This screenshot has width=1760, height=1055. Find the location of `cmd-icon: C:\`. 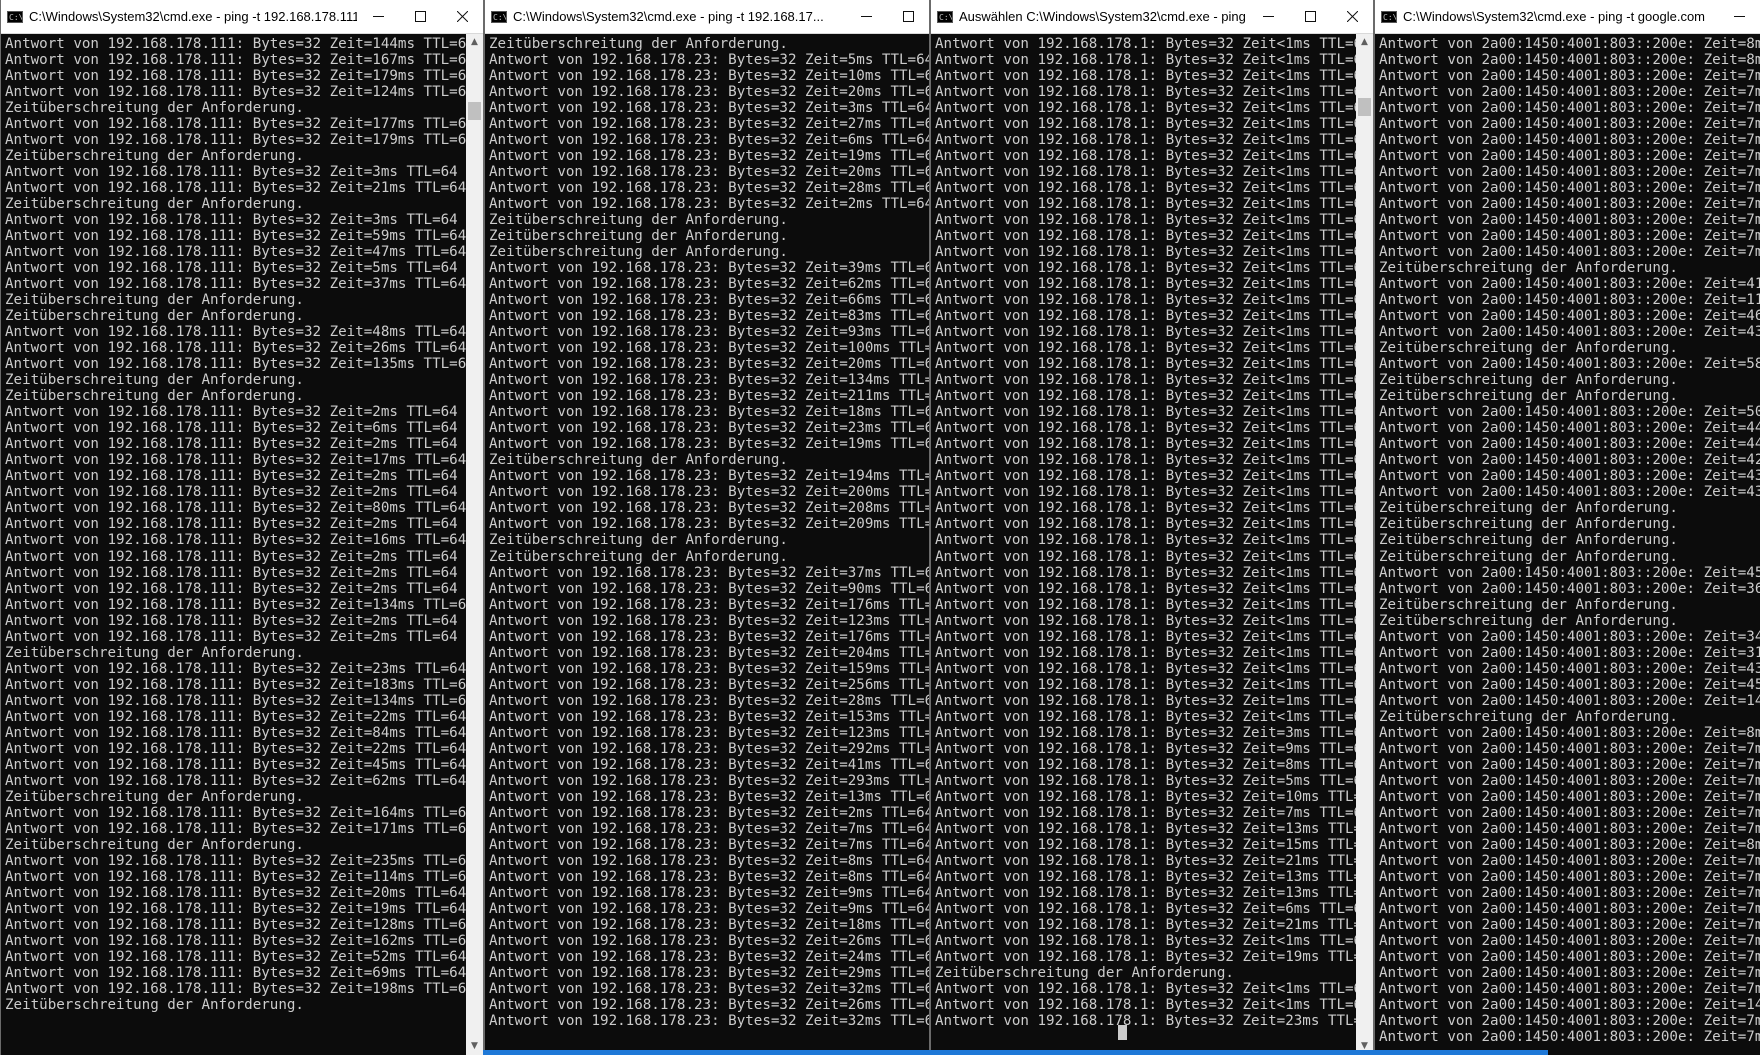

cmd-icon: C:\ is located at coordinates (1389, 16).